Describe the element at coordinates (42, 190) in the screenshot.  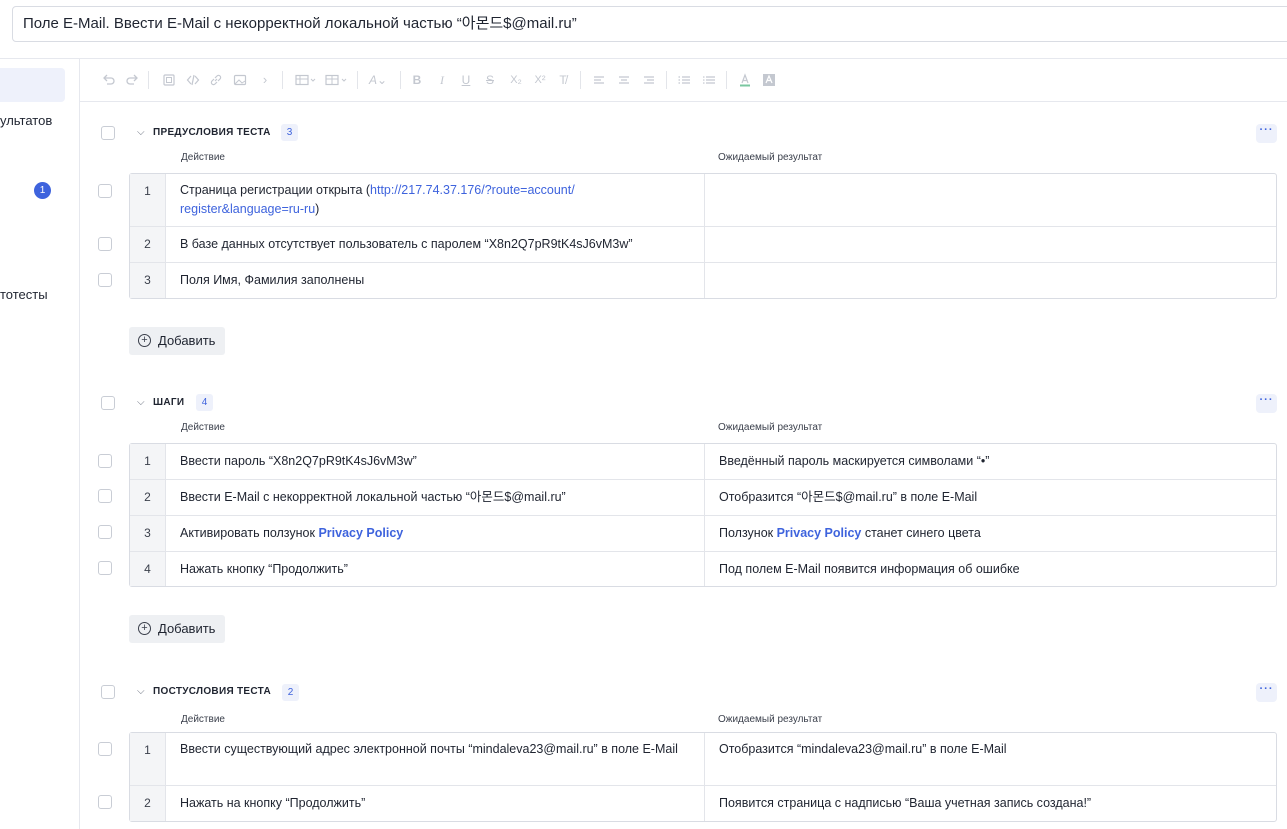
I see `sidebar-count-badge: 1` at that location.